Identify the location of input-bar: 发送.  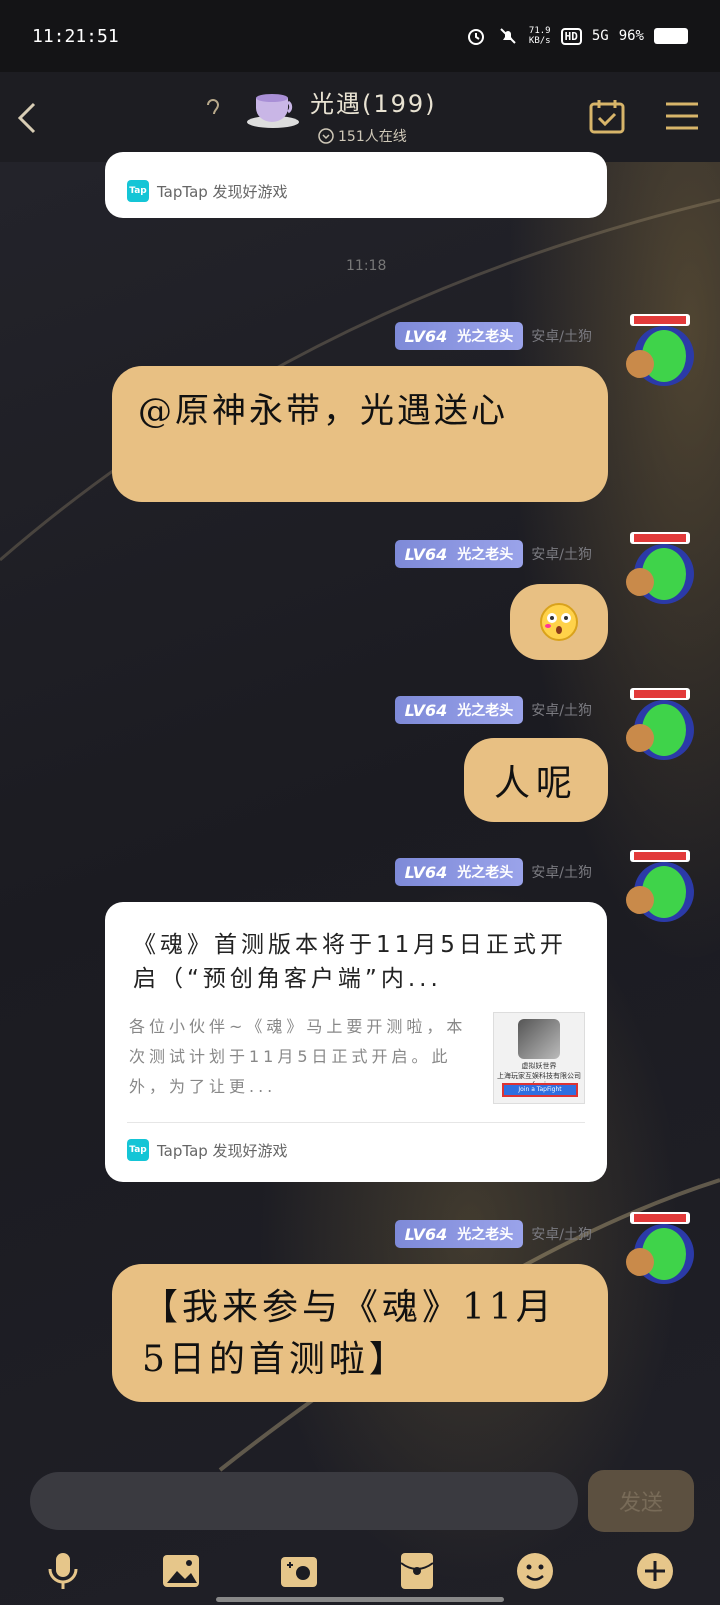
(360, 1533).